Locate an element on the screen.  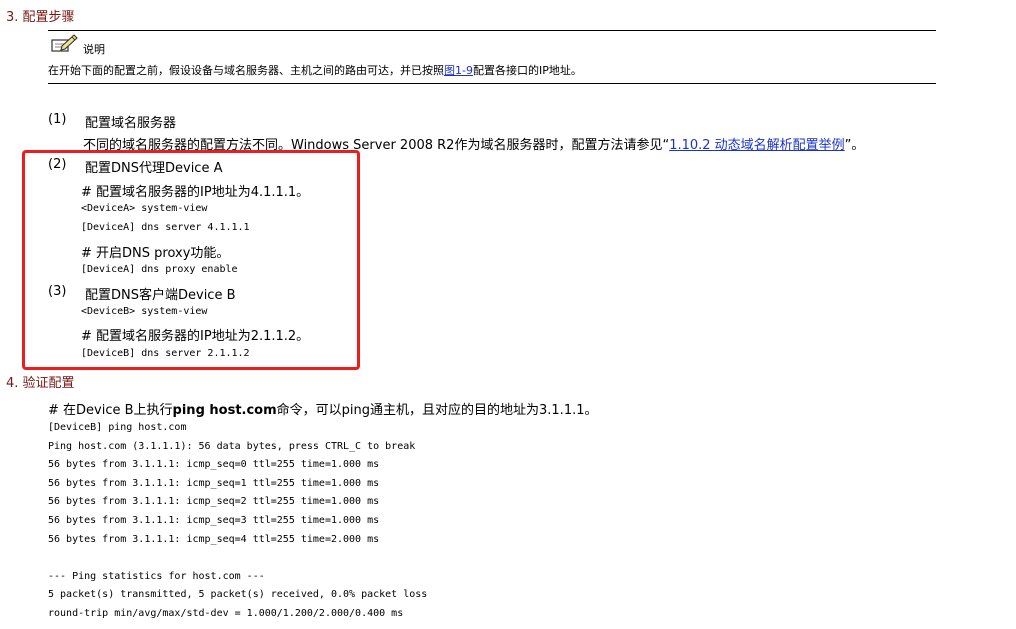
step-1-desc-after: ”。 is located at coordinates (854, 145).